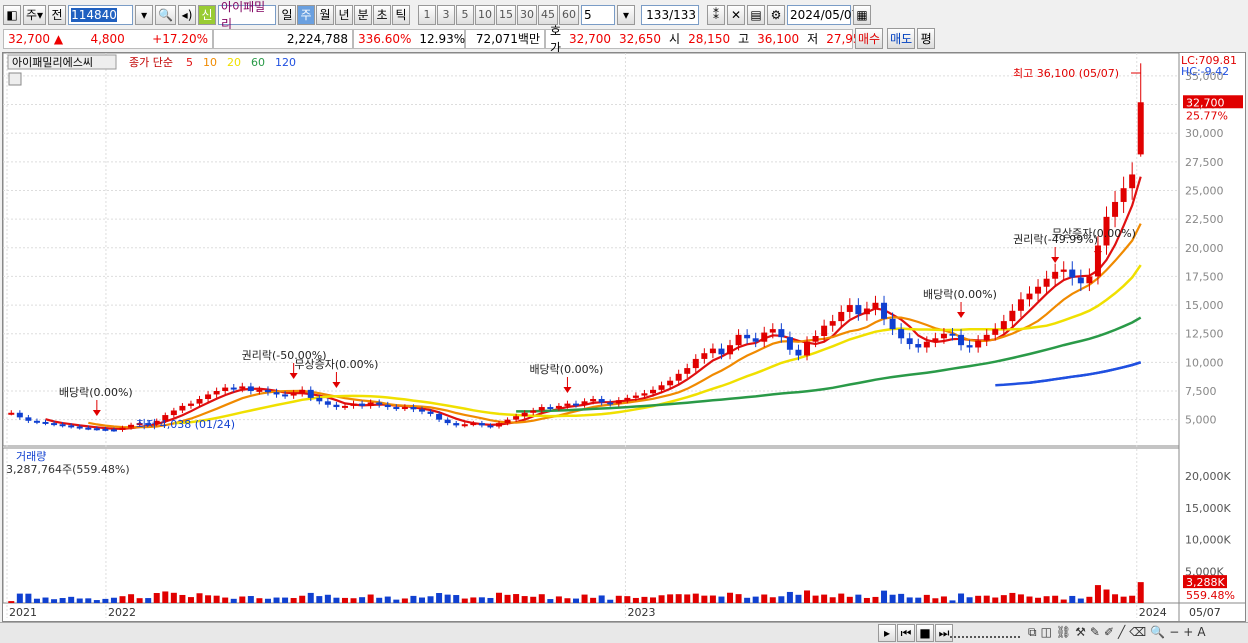 This screenshot has width=1248, height=643. What do you see at coordinates (1208, 508) in the screenshot?
I see `volume-tick-label: 15,000K` at bounding box center [1208, 508].